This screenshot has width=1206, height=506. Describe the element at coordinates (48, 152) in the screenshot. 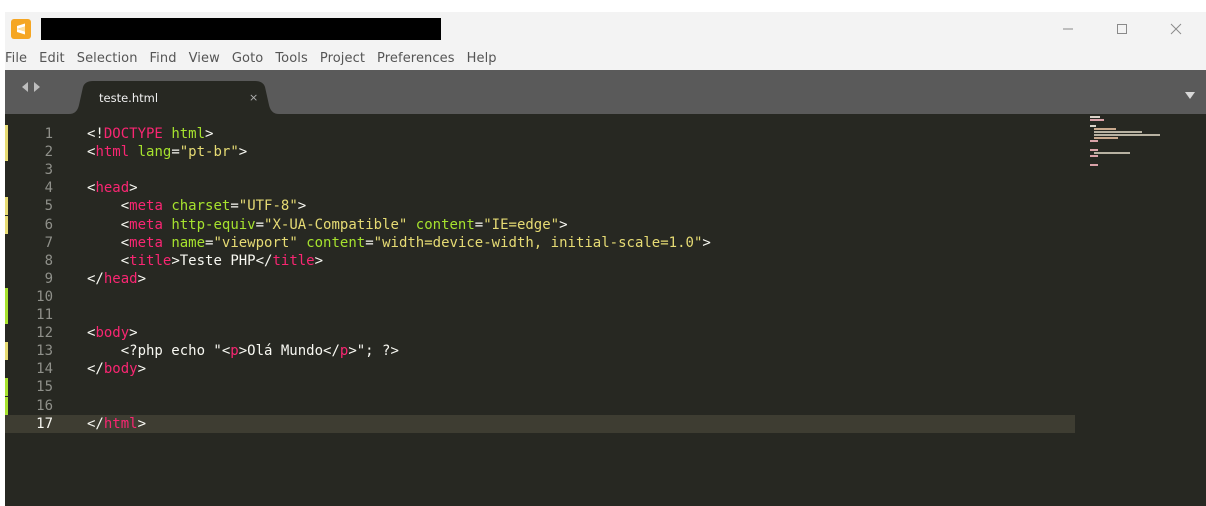

I see `line-number: 2` at that location.